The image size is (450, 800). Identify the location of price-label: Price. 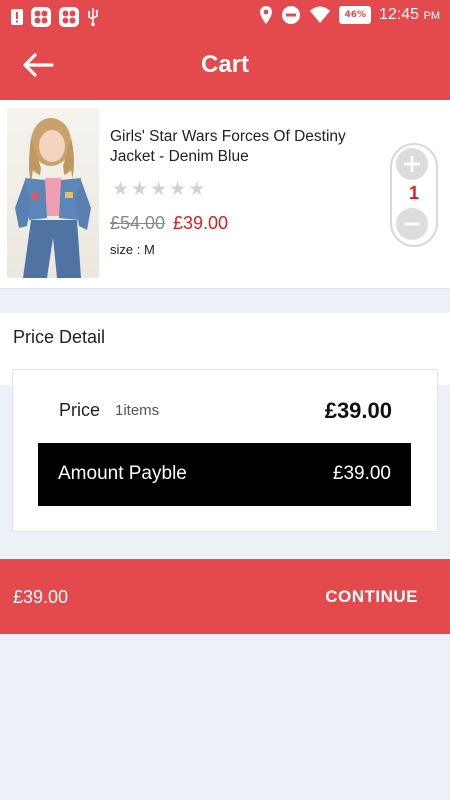
(80, 410).